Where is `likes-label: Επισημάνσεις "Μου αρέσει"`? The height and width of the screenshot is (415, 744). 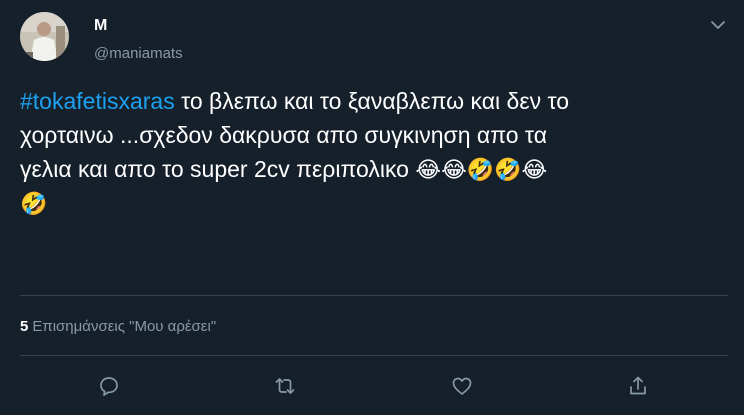
likes-label: Επισημάνσεις "Μου αρέσει" is located at coordinates (124, 326).